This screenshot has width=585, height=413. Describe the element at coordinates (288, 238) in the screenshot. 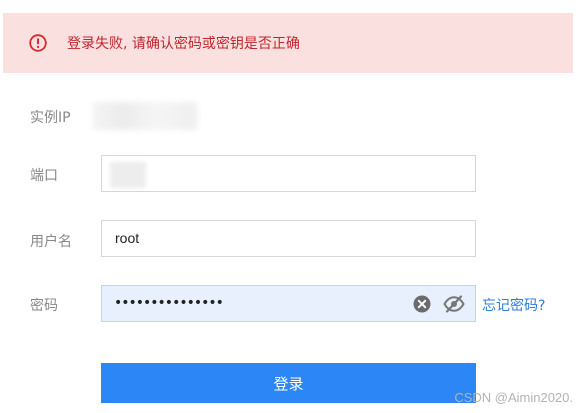

I see `username-input: root` at that location.